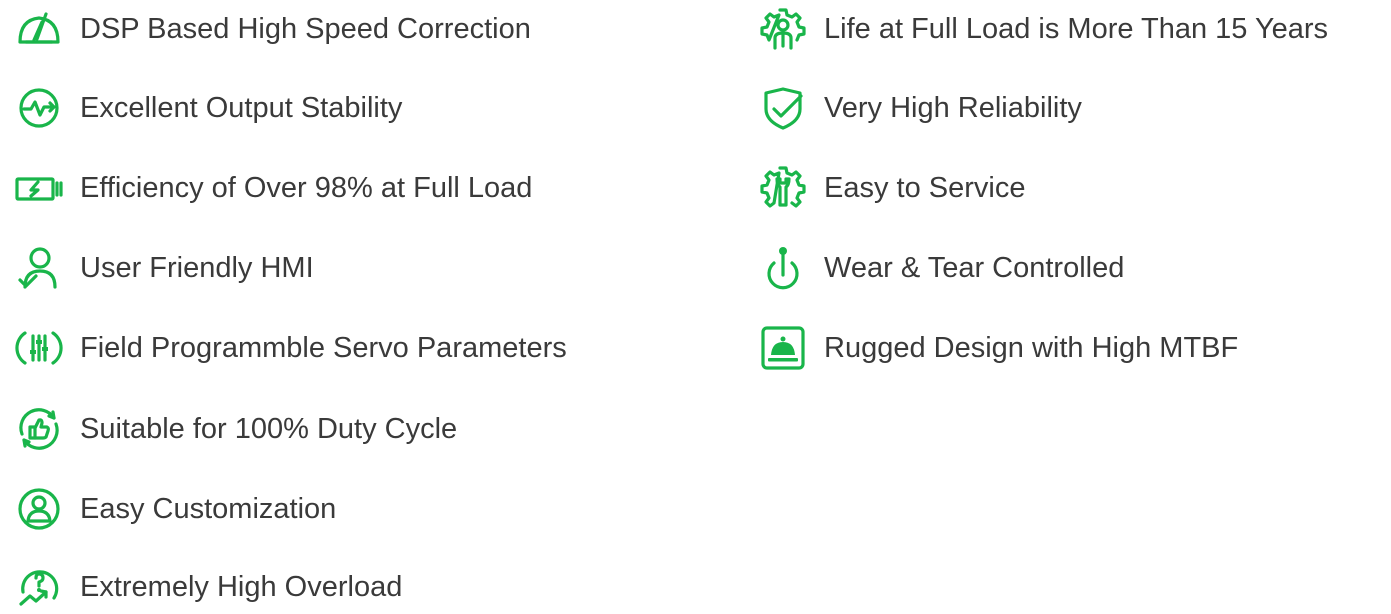 This screenshot has width=1391, height=614. Describe the element at coordinates (39, 268) in the screenshot. I see `user-check-icon` at that location.